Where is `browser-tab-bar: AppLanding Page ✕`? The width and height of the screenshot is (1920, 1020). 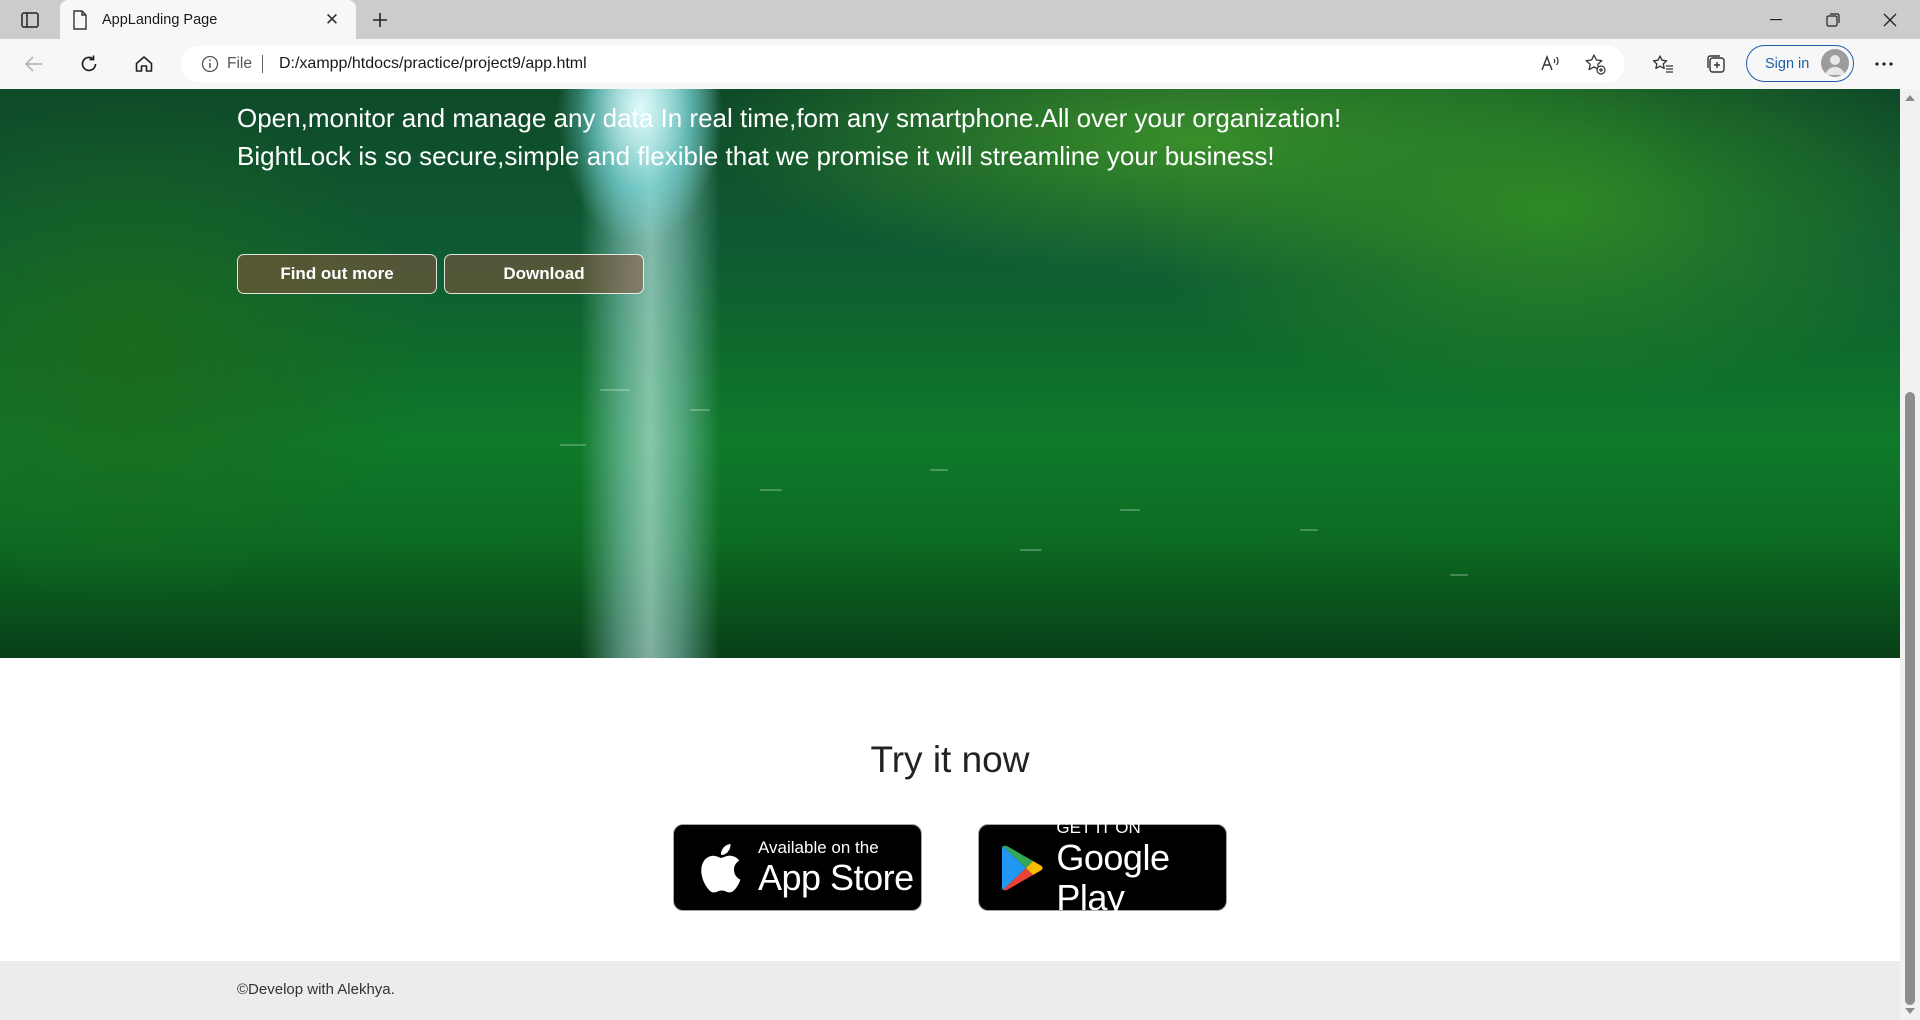
browser-tab-bar: AppLanding Page ✕ is located at coordinates (960, 19).